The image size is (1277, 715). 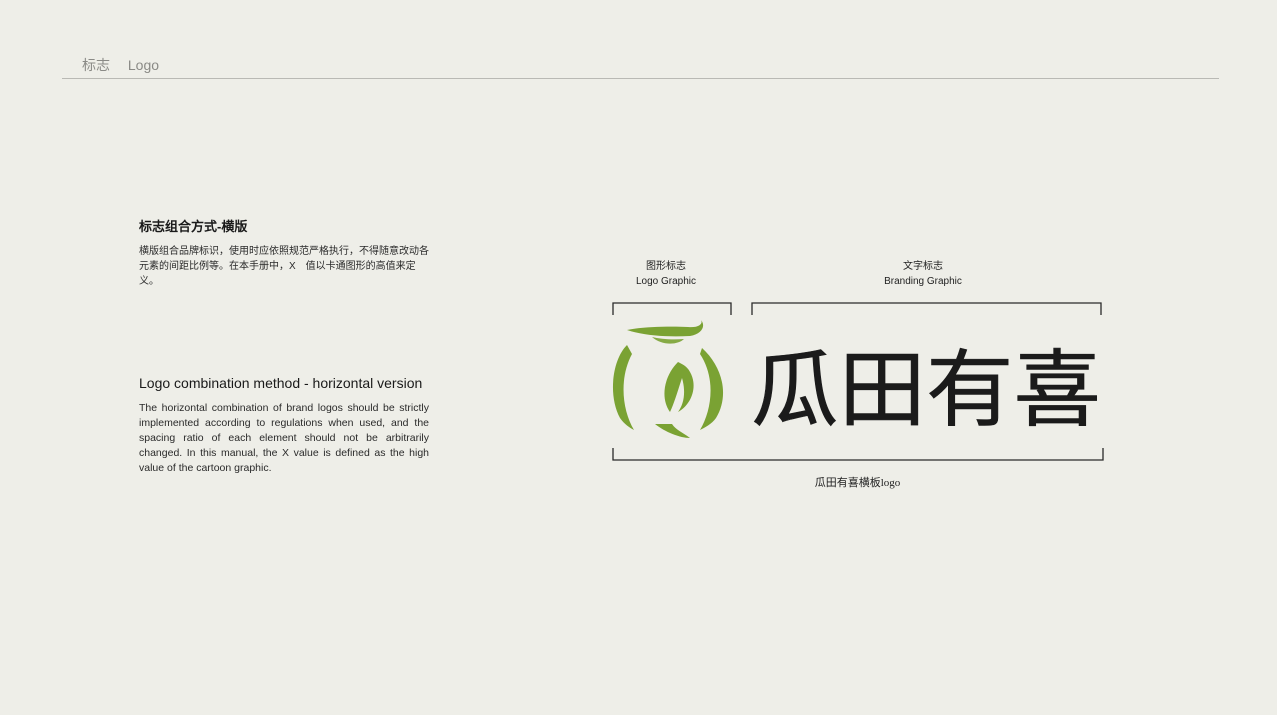 What do you see at coordinates (926, 308) in the screenshot?
I see `branding-bracket` at bounding box center [926, 308].